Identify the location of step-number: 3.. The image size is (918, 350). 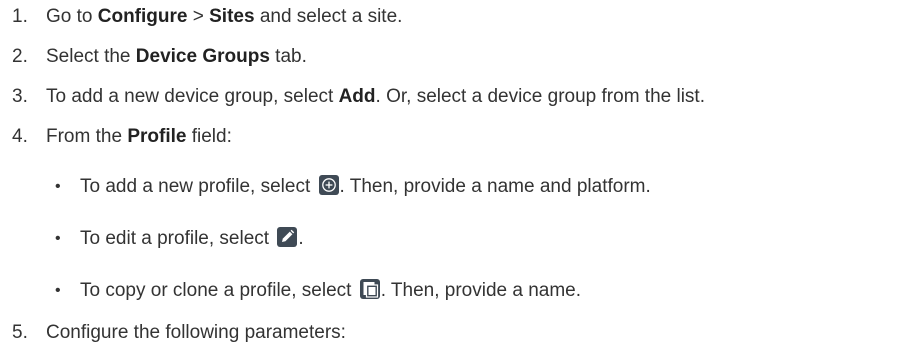
(20, 96).